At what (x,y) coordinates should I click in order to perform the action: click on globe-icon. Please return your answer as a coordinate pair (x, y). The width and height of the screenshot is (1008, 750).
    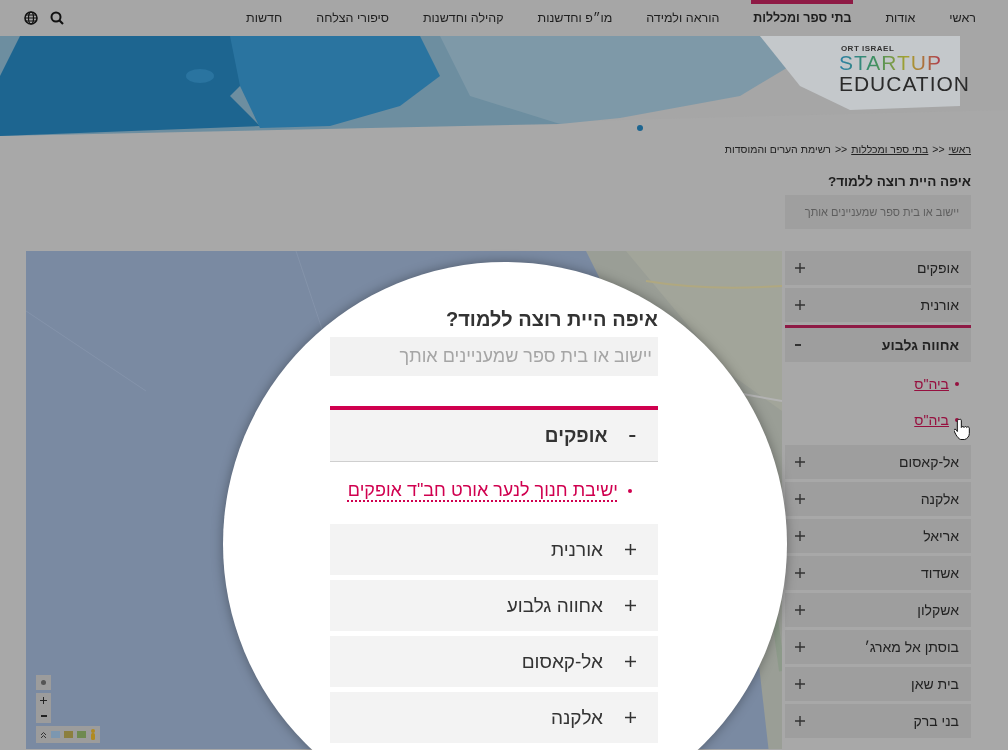
    Looking at the image, I should click on (31, 18).